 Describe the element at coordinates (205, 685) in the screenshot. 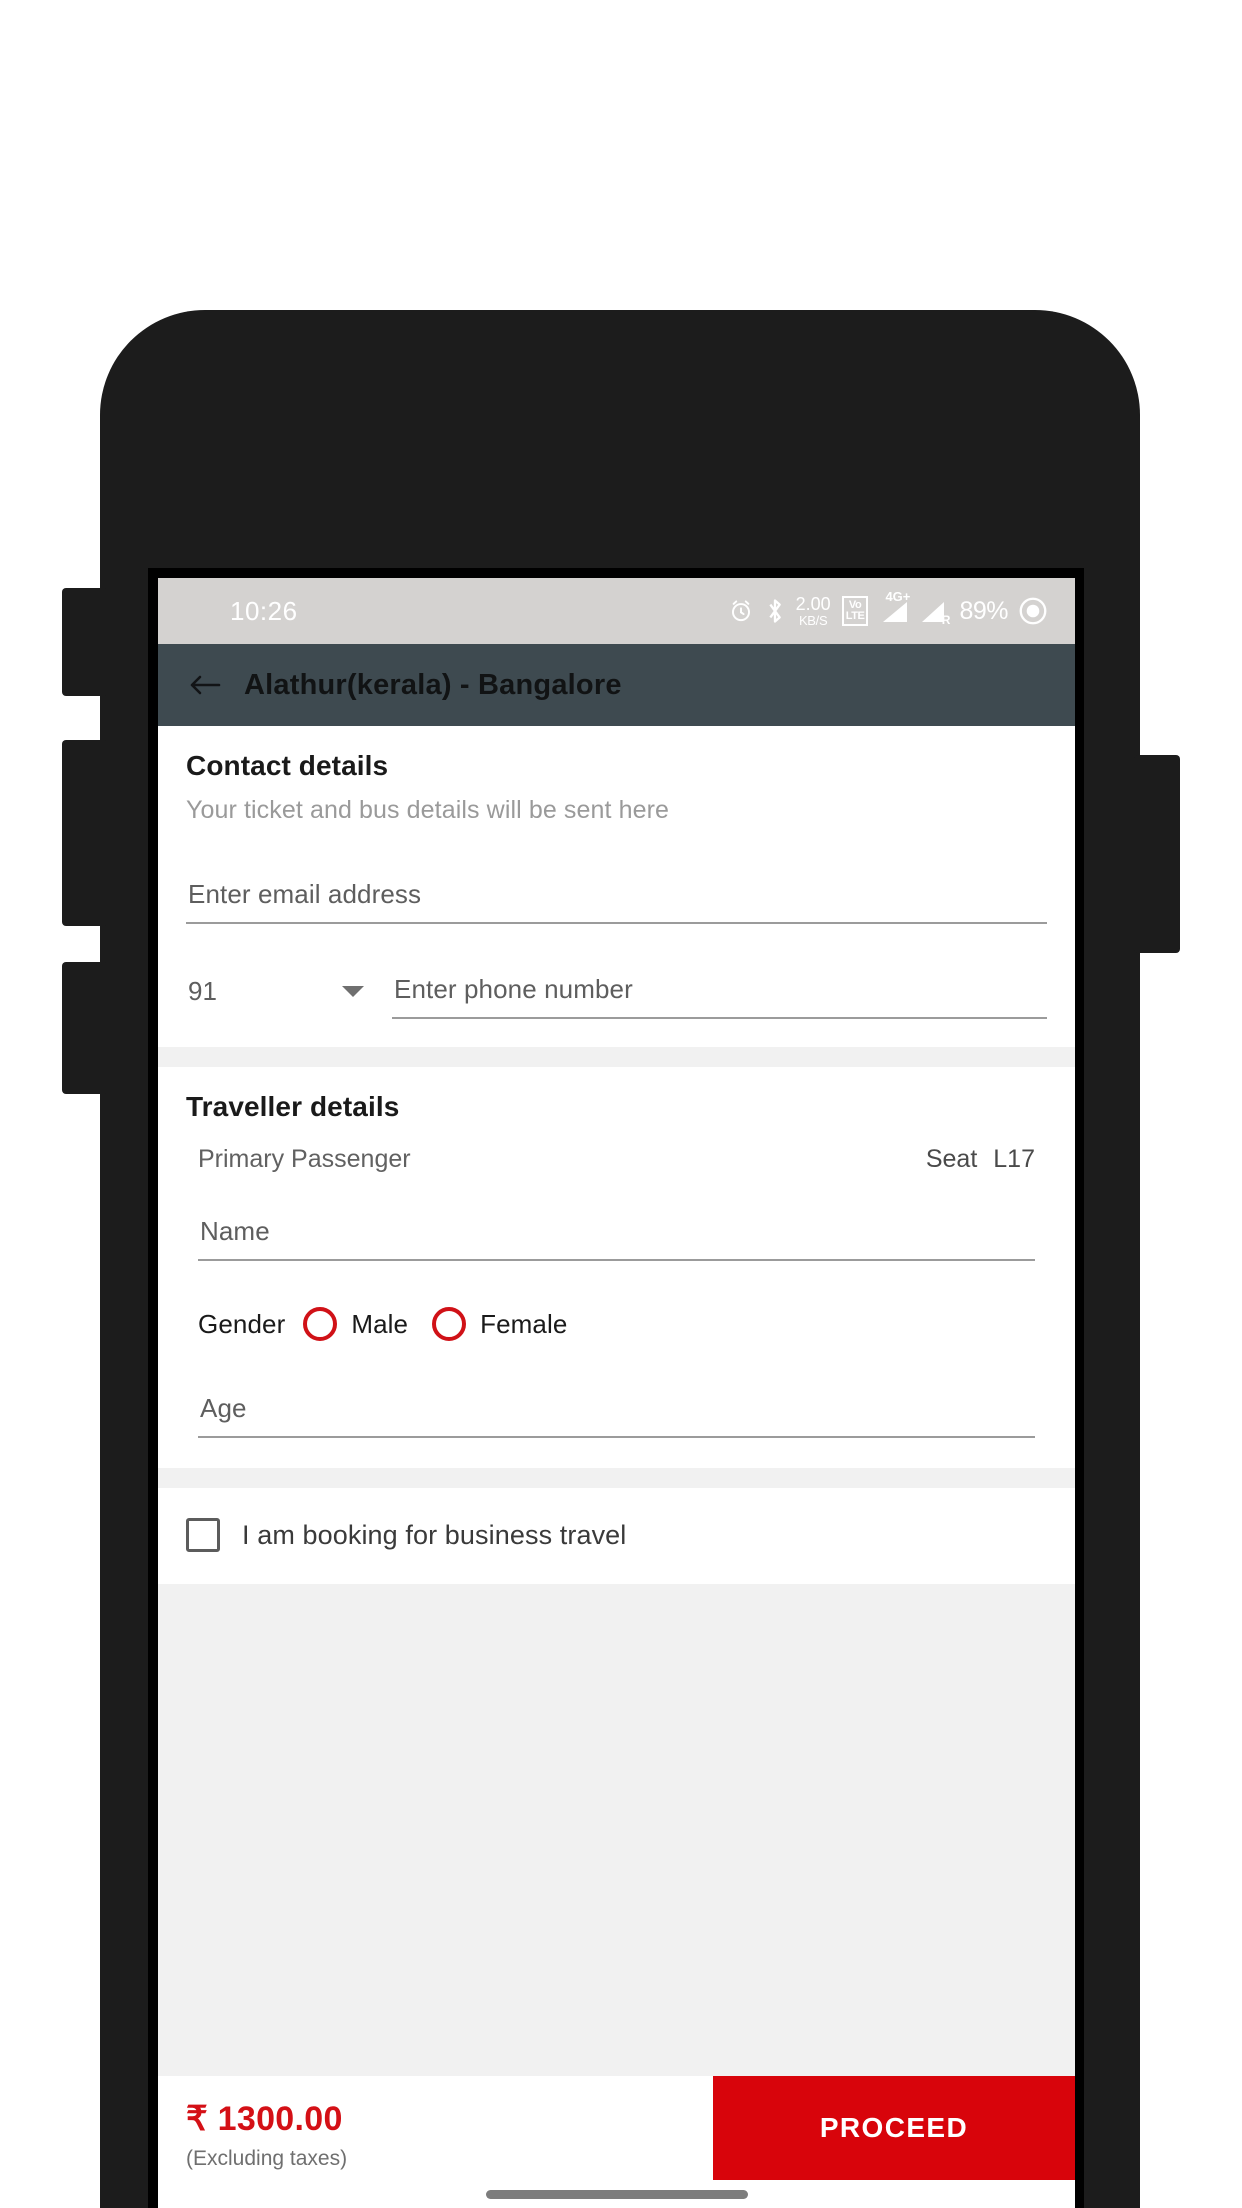

I see `back-arrow-icon` at that location.